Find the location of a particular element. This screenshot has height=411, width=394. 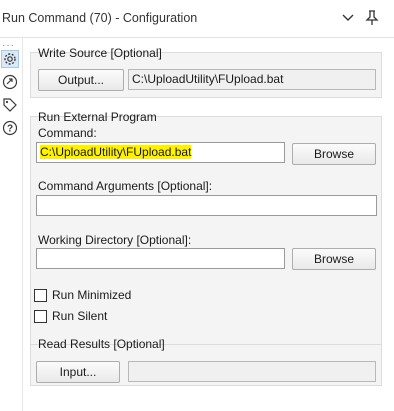

run-minimized-option: Run Minimized is located at coordinates (82, 295).